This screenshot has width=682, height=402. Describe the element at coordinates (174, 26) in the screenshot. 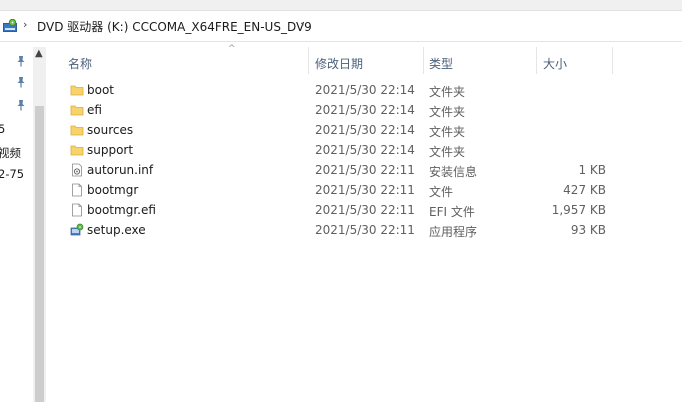

I see `breadcrumb-path: DVD 驱动器 (K:) CCCOMA_X64FRE_EN-US_DV9` at that location.